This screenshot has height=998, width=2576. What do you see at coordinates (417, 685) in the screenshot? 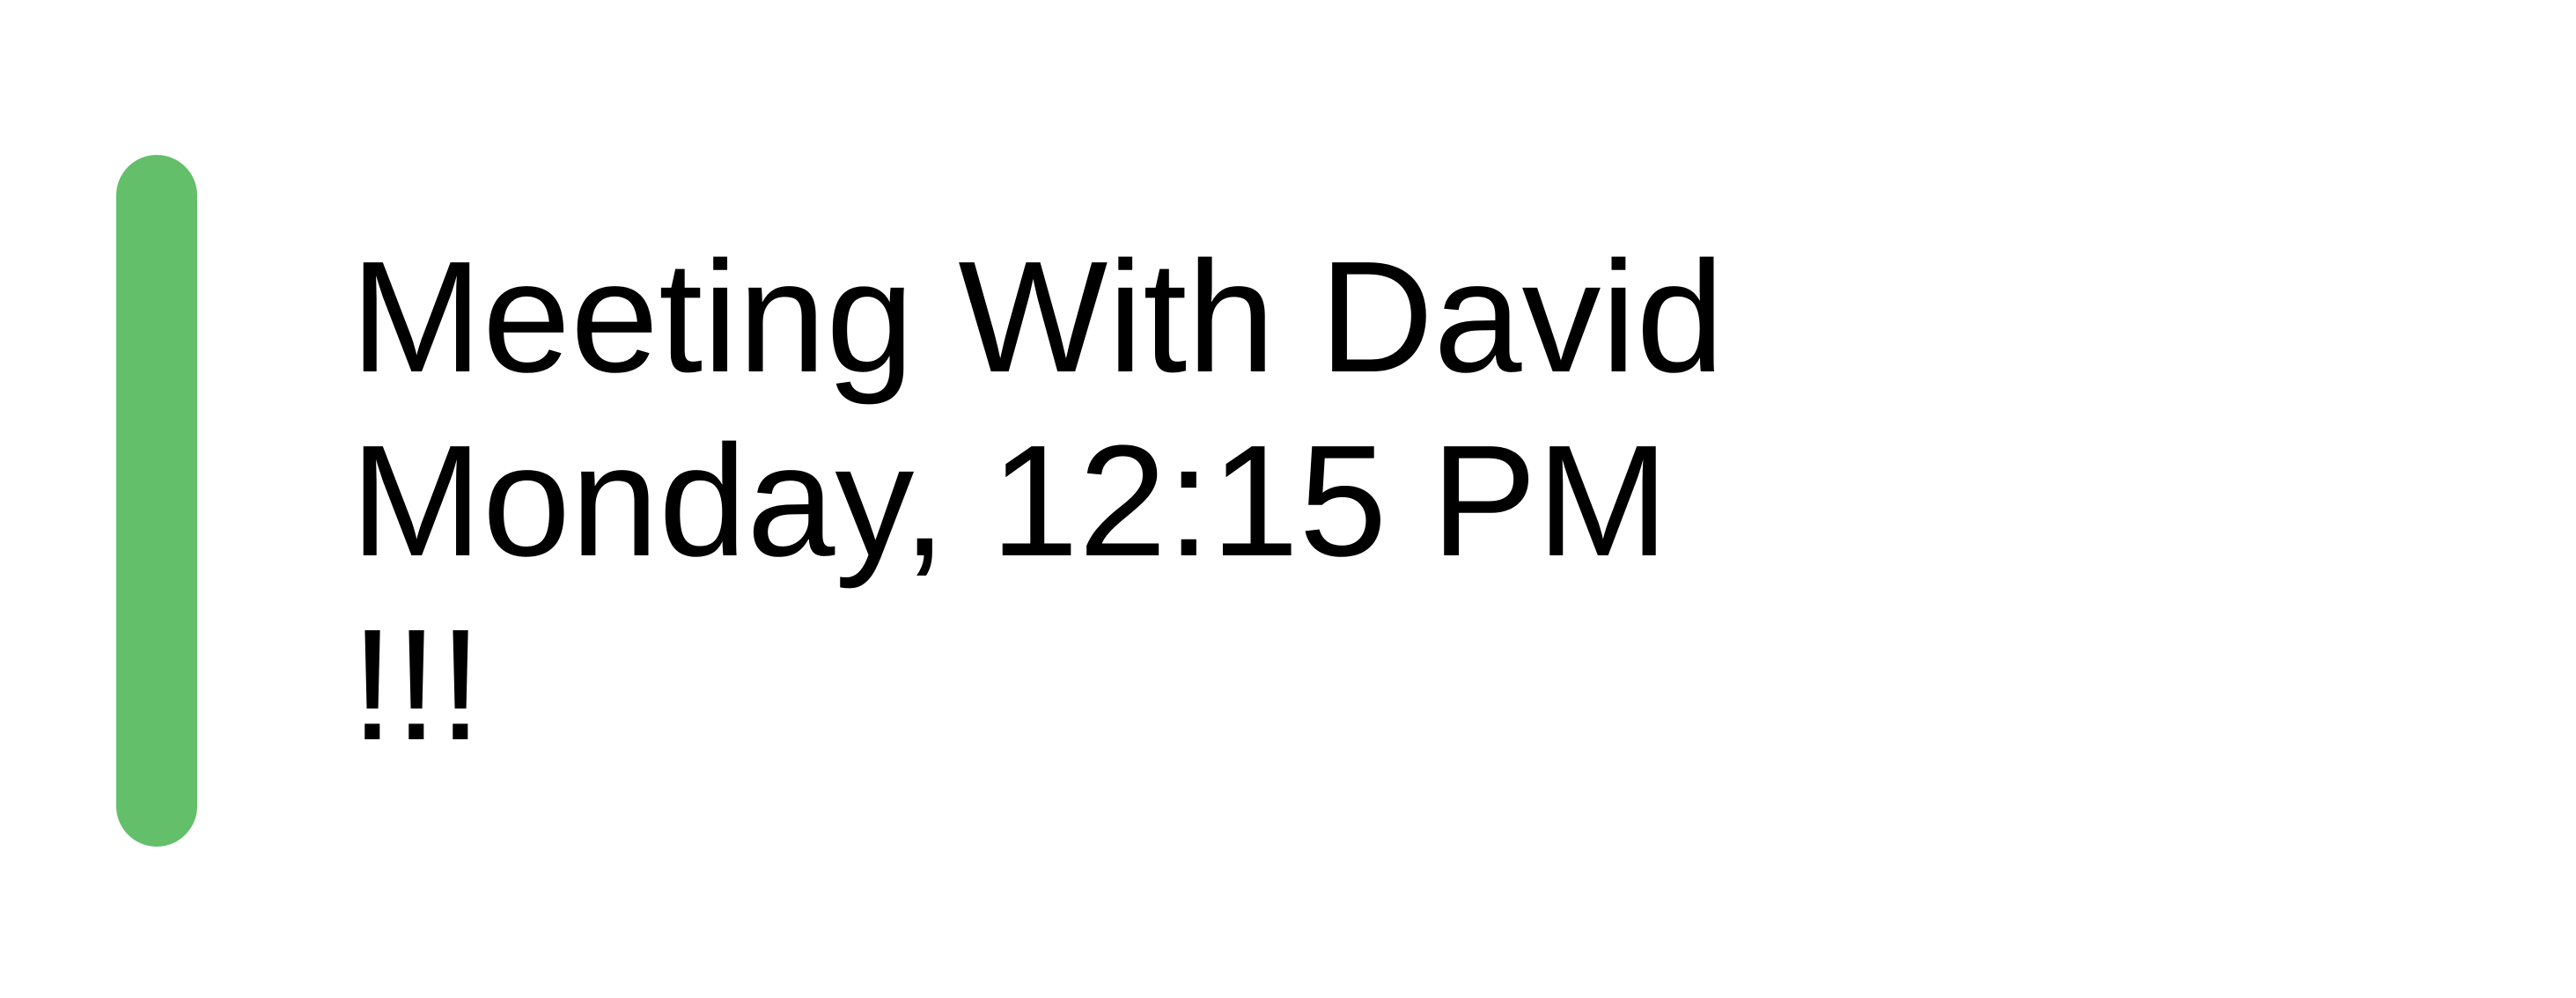
I see `event-priority: !!!` at bounding box center [417, 685].